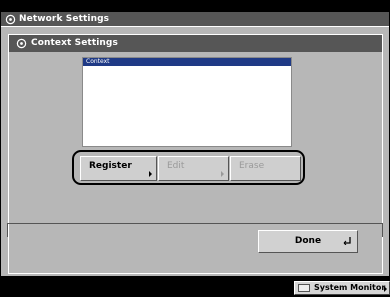  Describe the element at coordinates (252, 166) in the screenshot. I see `erase-label: Erase` at that location.